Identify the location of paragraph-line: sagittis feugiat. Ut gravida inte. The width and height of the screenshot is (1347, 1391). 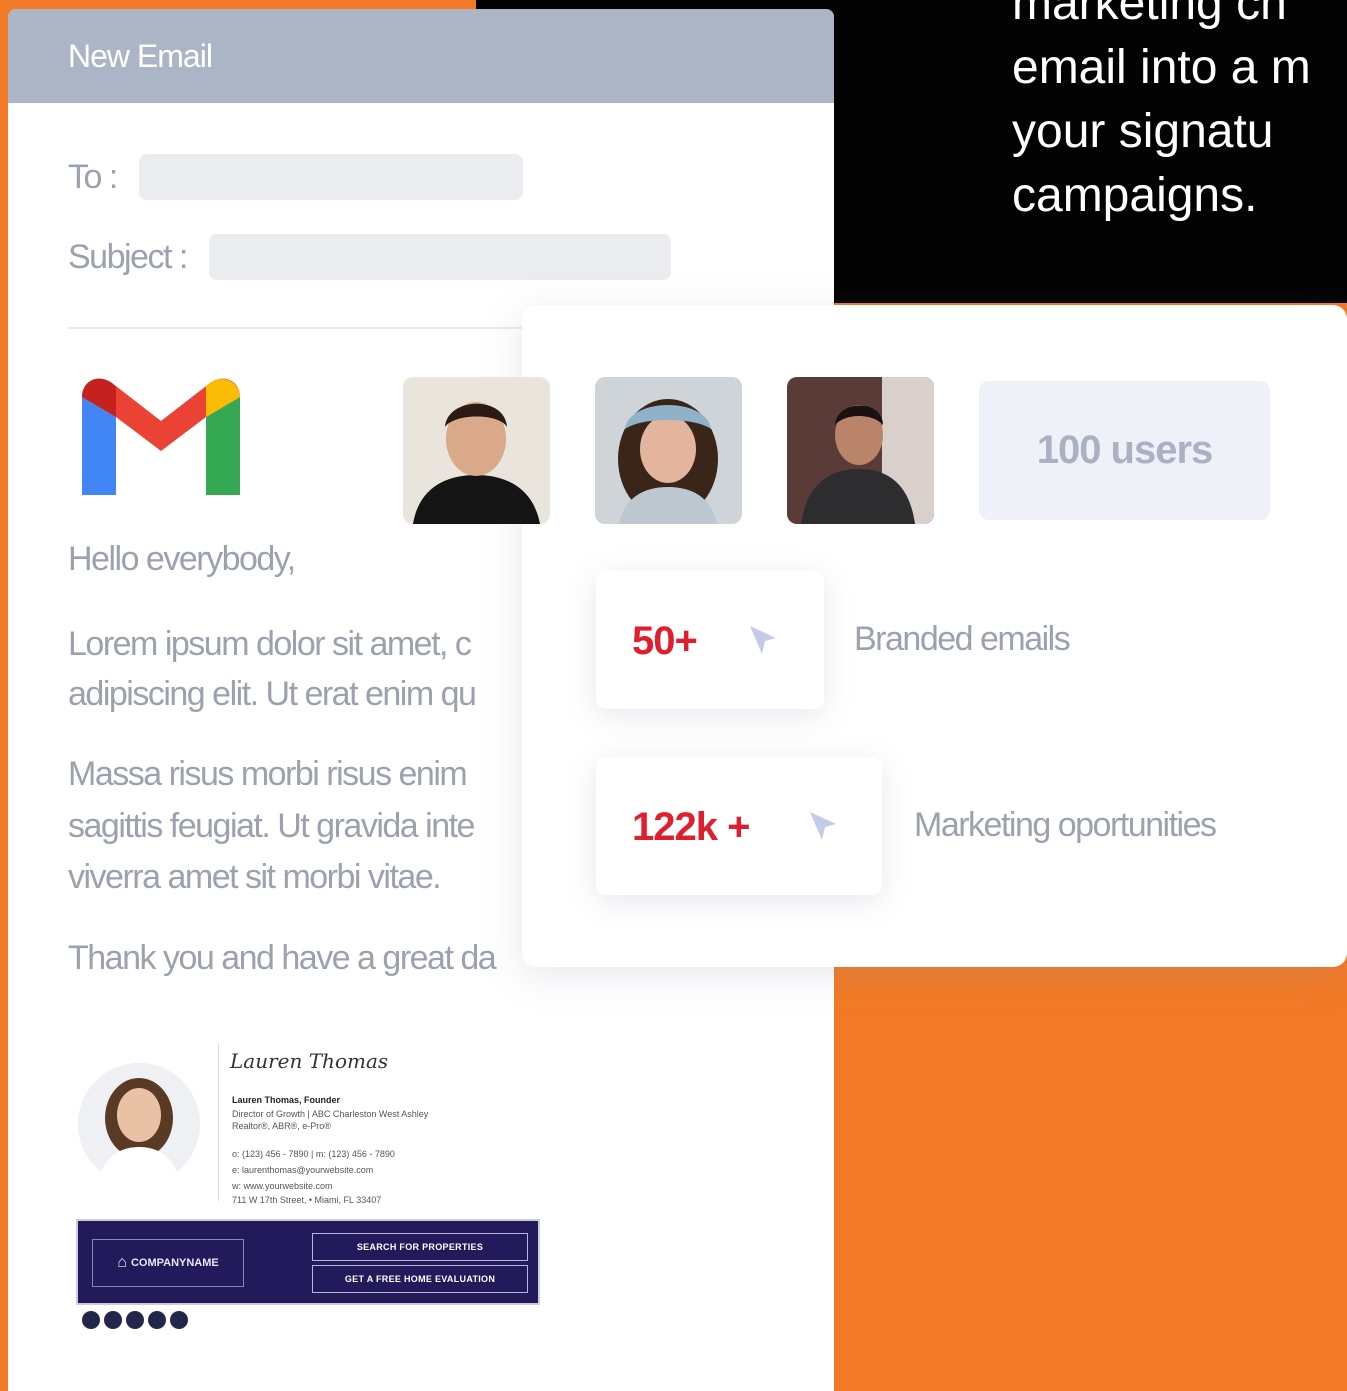
(271, 826).